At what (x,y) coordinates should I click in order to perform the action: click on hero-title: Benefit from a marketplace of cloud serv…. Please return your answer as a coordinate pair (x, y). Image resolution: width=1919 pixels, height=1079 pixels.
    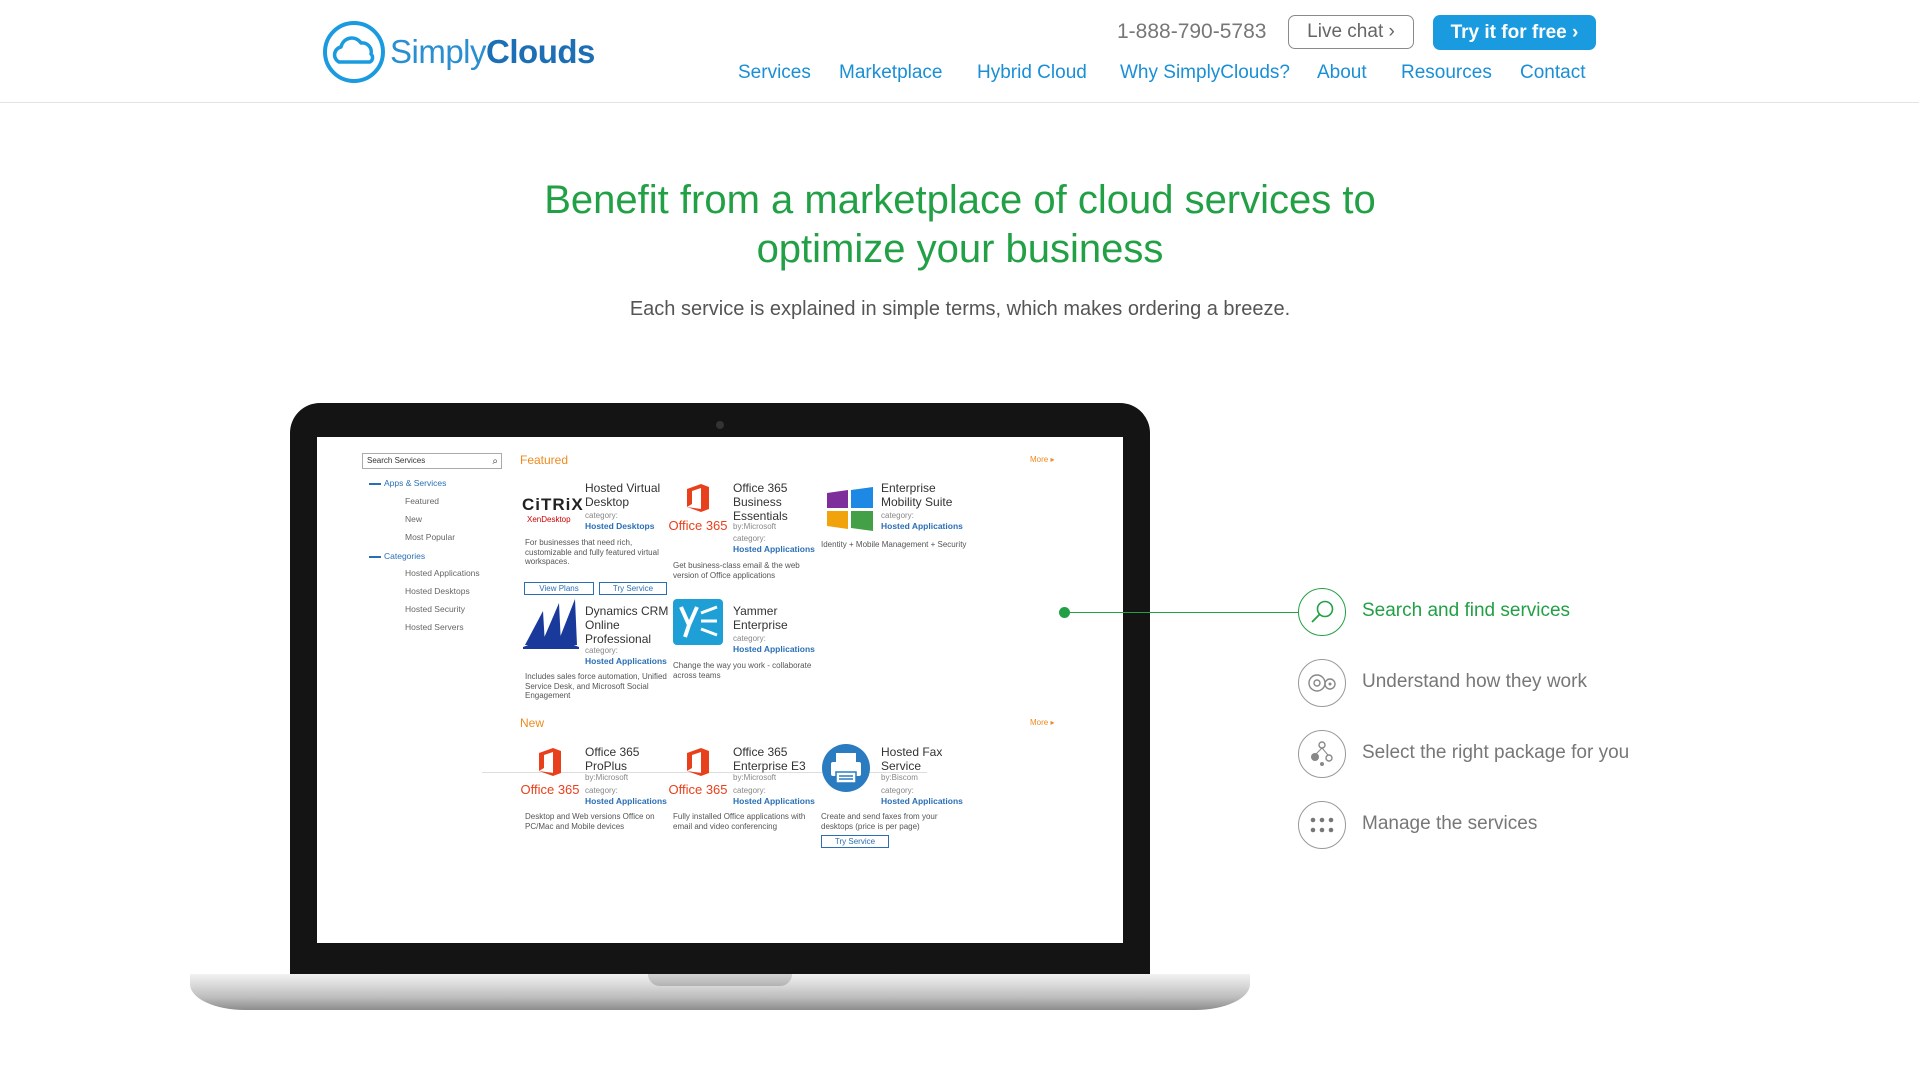
    Looking at the image, I should click on (960, 225).